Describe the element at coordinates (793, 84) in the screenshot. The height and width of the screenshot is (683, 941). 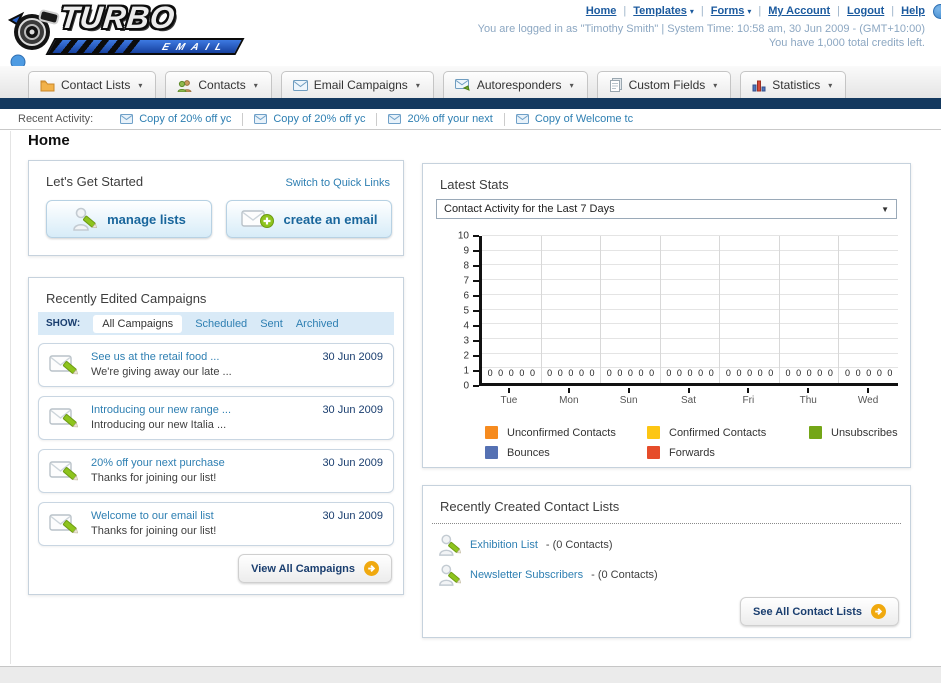
I see `tab-statistics: Statistics ▾` at that location.